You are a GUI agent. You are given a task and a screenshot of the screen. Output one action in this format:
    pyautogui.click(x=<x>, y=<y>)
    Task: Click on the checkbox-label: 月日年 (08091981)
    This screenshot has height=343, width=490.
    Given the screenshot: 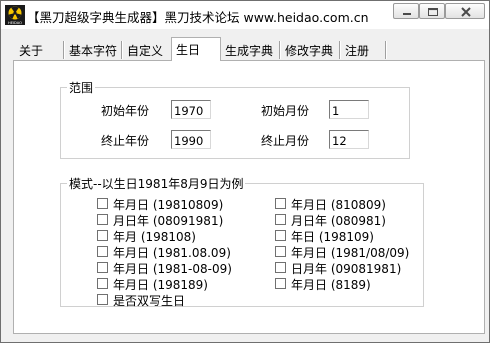 What is the action you would take?
    pyautogui.click(x=168, y=221)
    